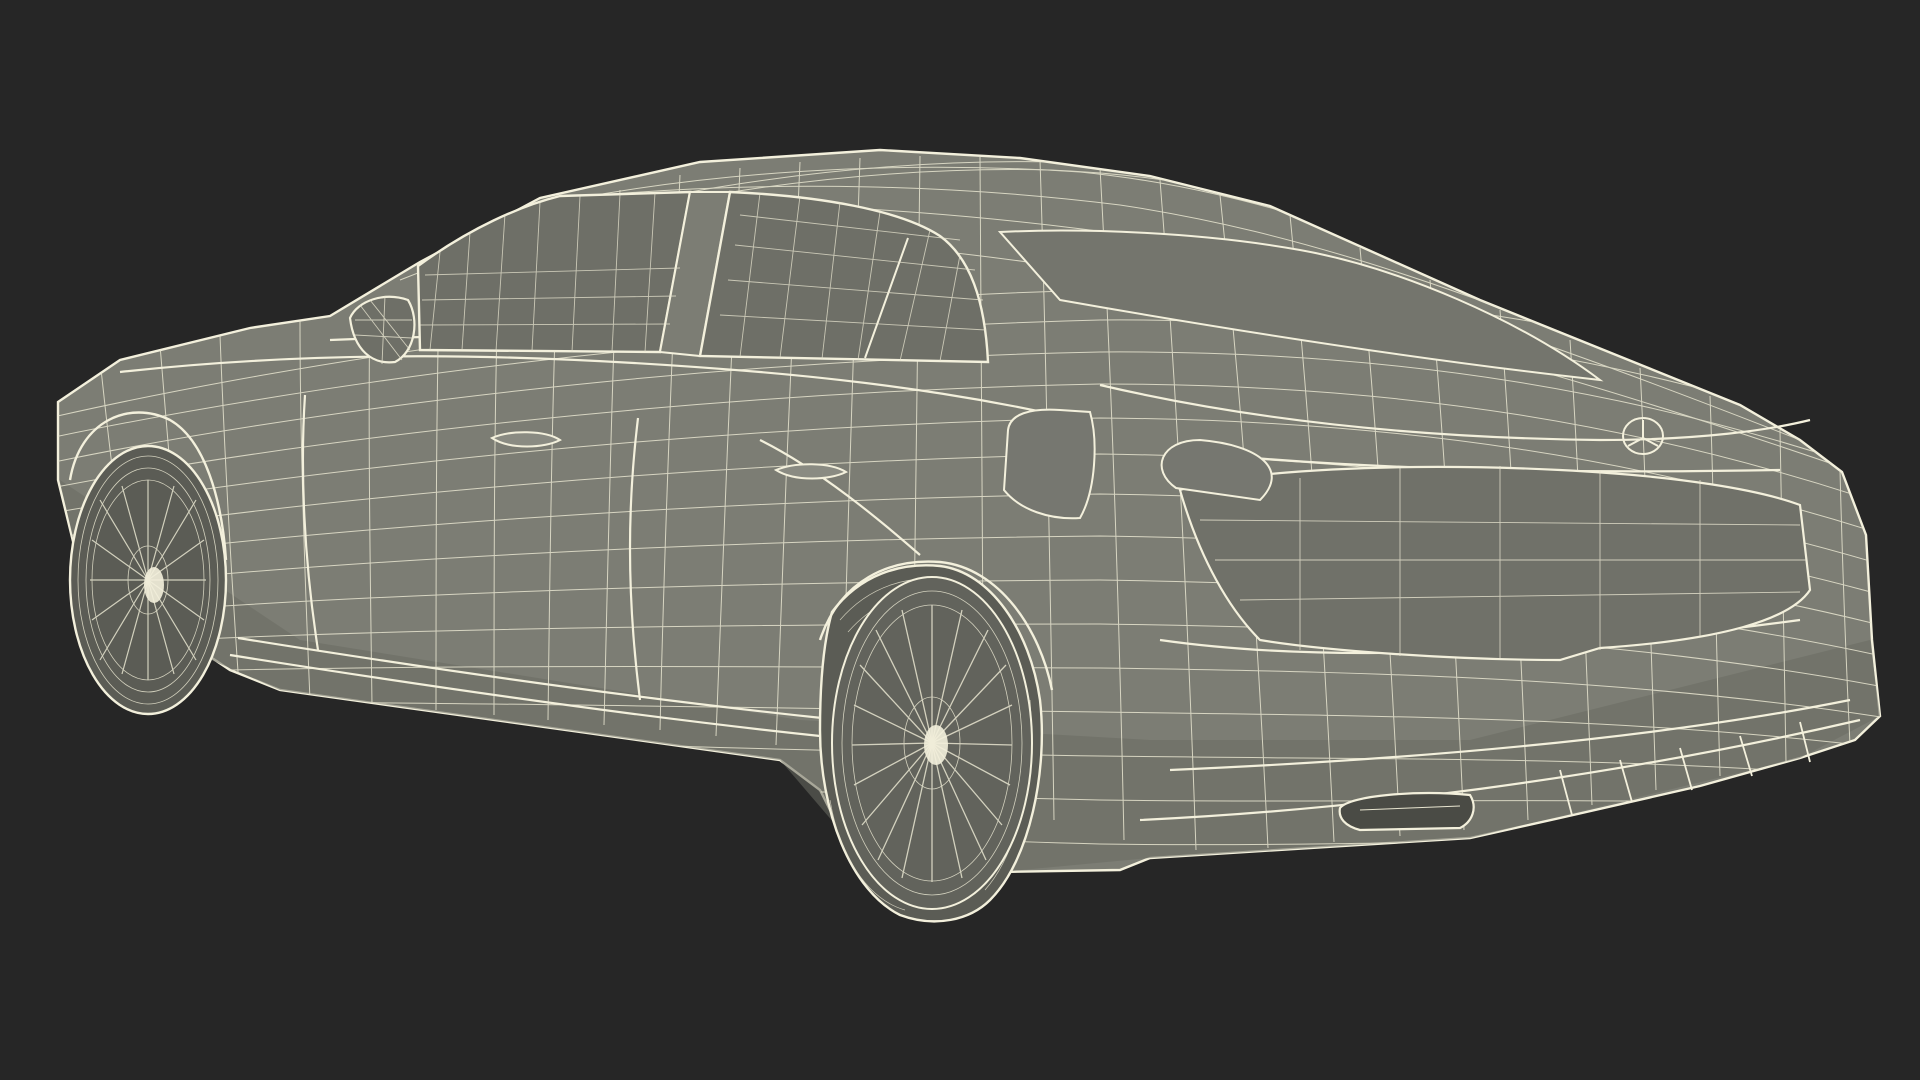  Describe the element at coordinates (1049, 464) in the screenshot. I see `fuel-door` at that location.